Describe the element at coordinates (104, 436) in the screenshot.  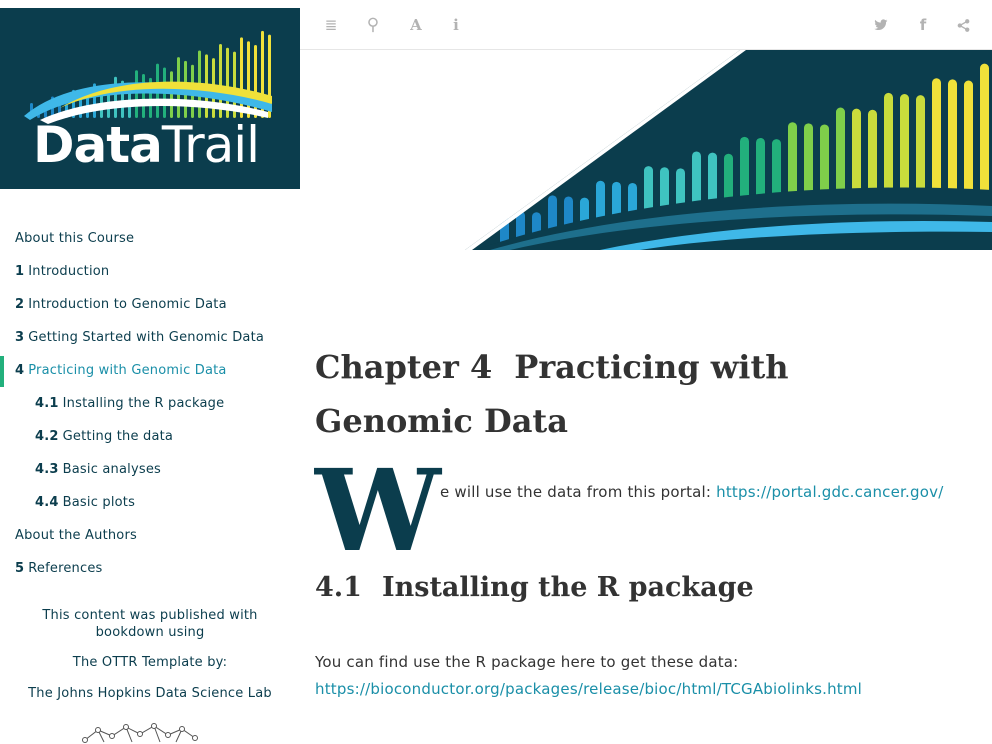
I see `sidebar-item-getting-data: 4.2 Getting the data` at that location.